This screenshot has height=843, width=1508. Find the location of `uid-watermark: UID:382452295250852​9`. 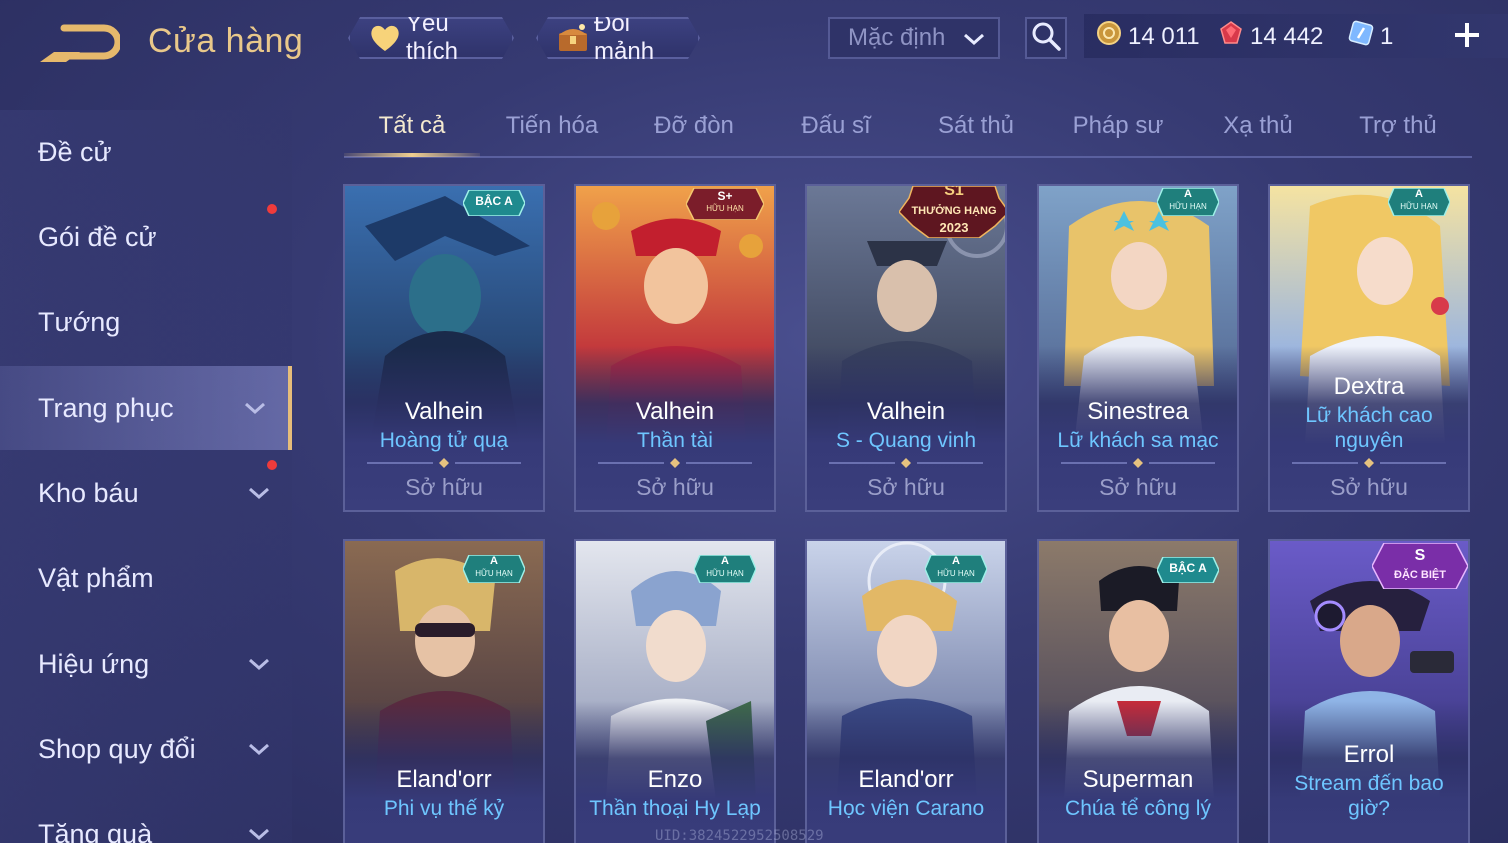

uid-watermark: UID:382452295250852​9 is located at coordinates (739, 835).